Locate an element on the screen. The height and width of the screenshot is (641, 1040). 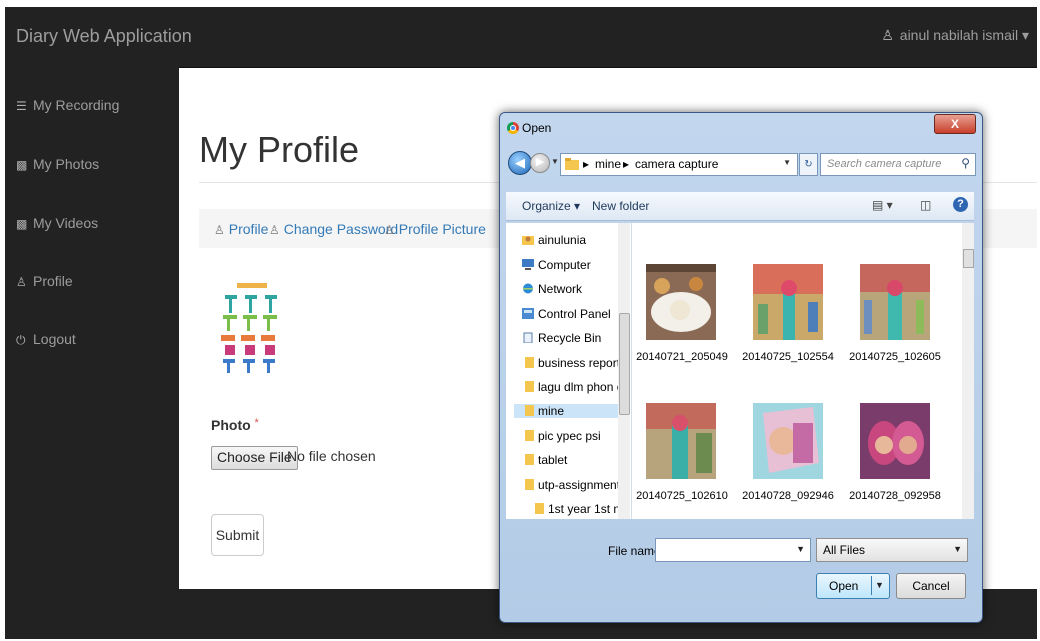
nav-scrollbar is located at coordinates (624, 371).